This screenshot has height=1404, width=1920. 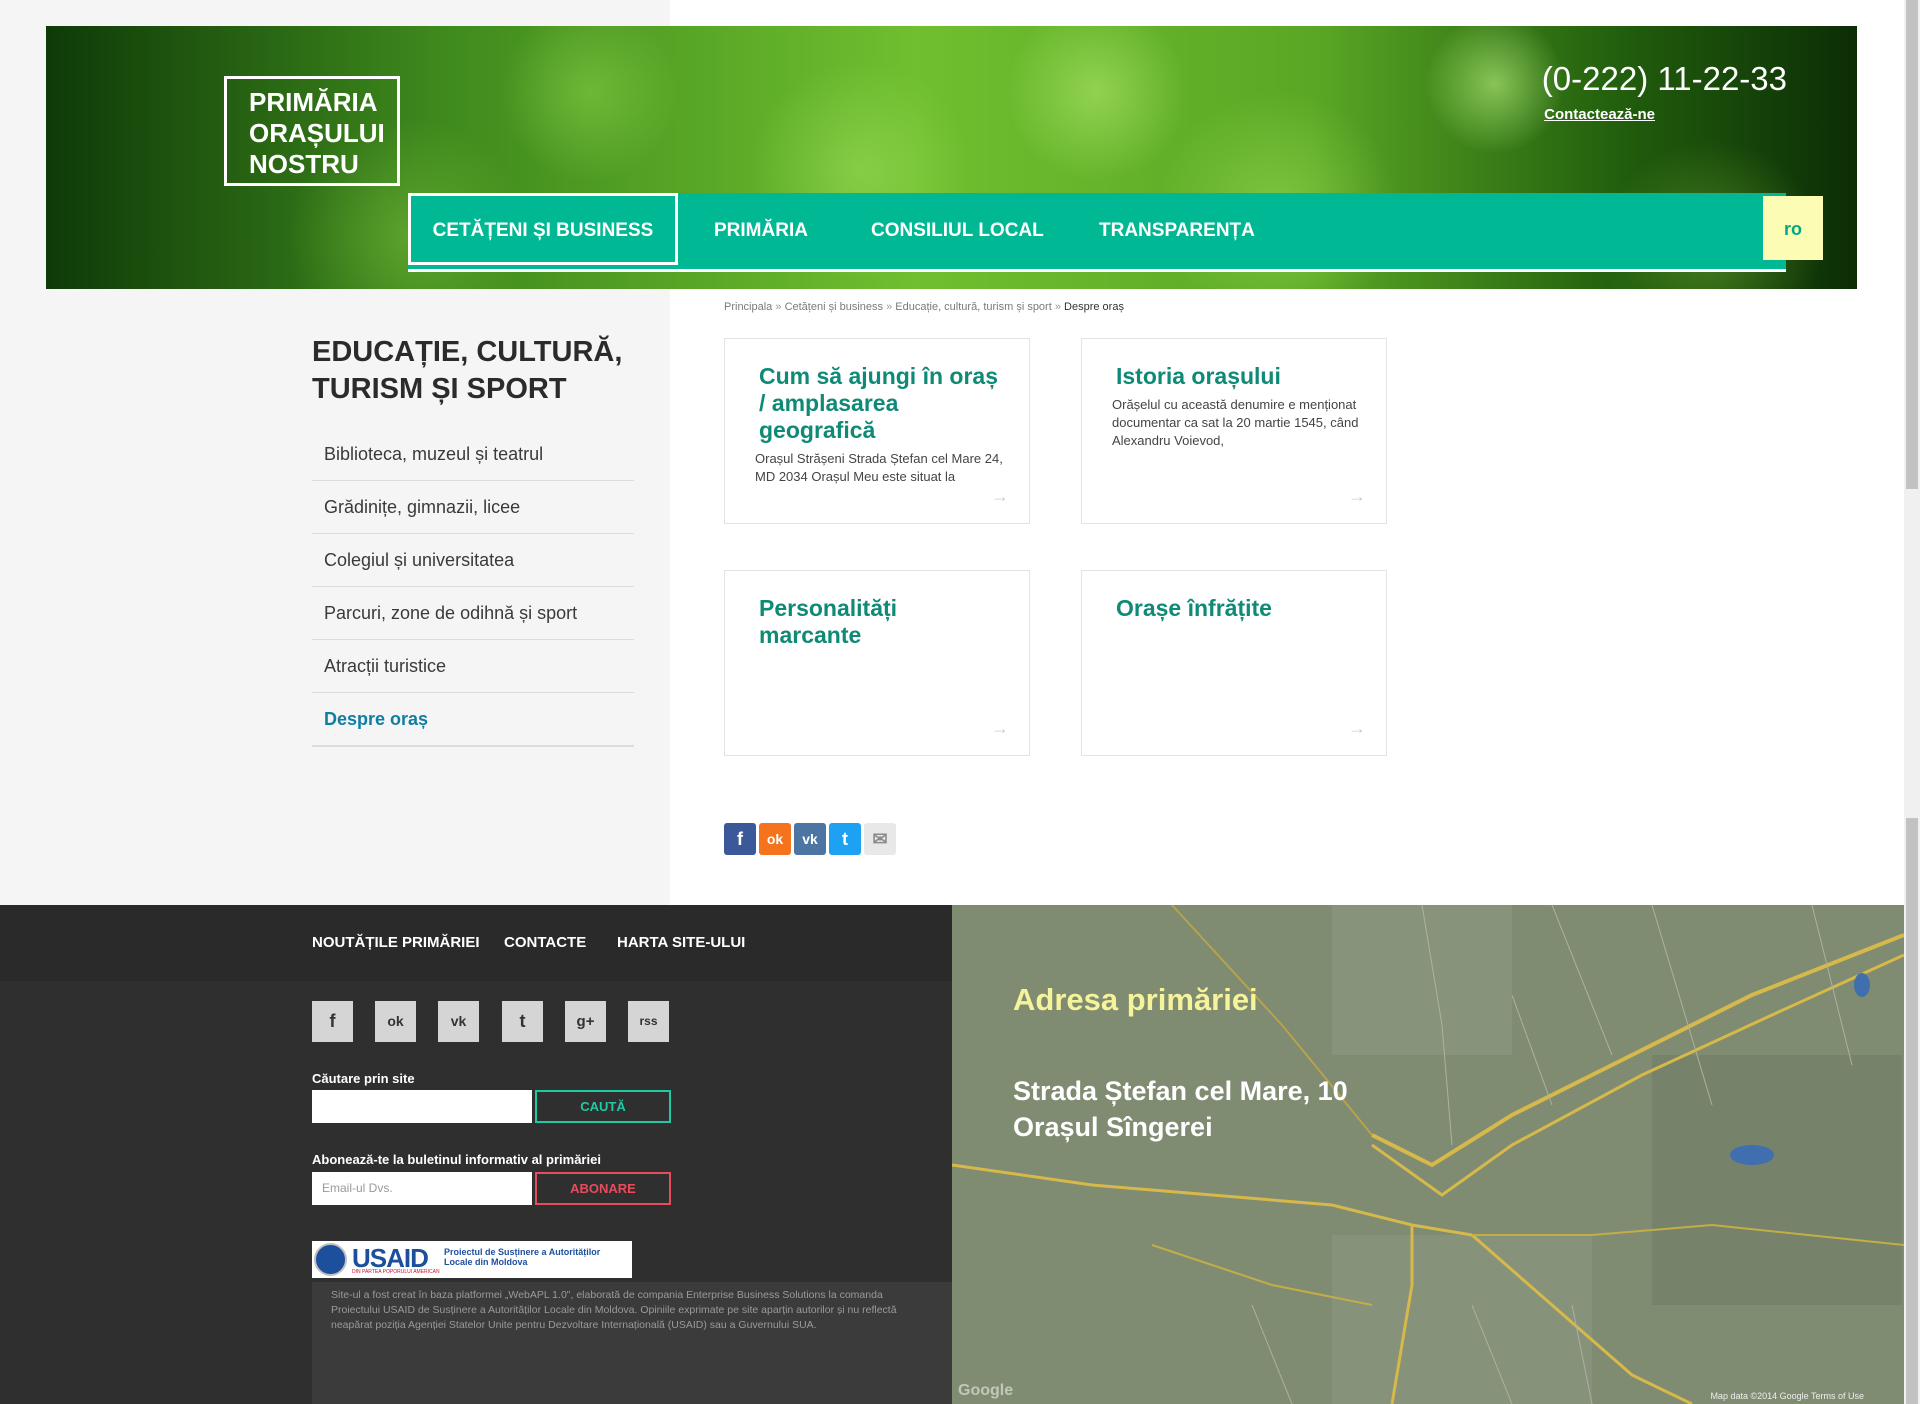 I want to click on sidebar-title: EDUCAȚIE, CULTURĂ, TURISM ȘI SPORT, so click(x=467, y=370).